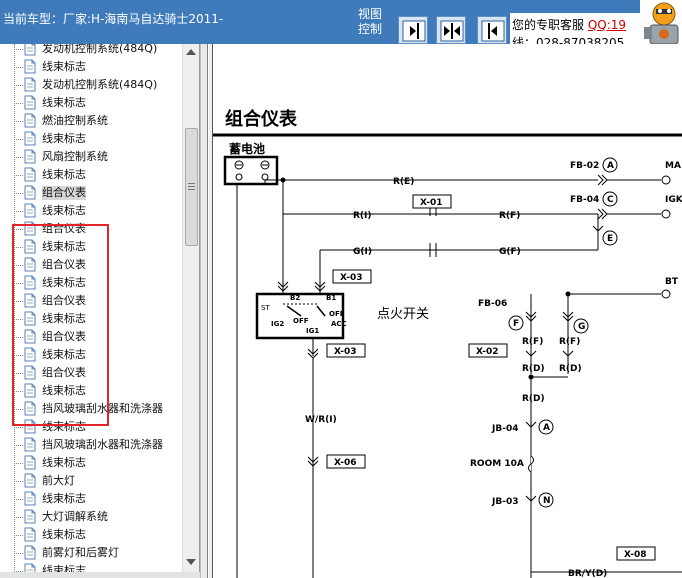 The image size is (682, 578). I want to click on scroll-down-icon, so click(191, 562).